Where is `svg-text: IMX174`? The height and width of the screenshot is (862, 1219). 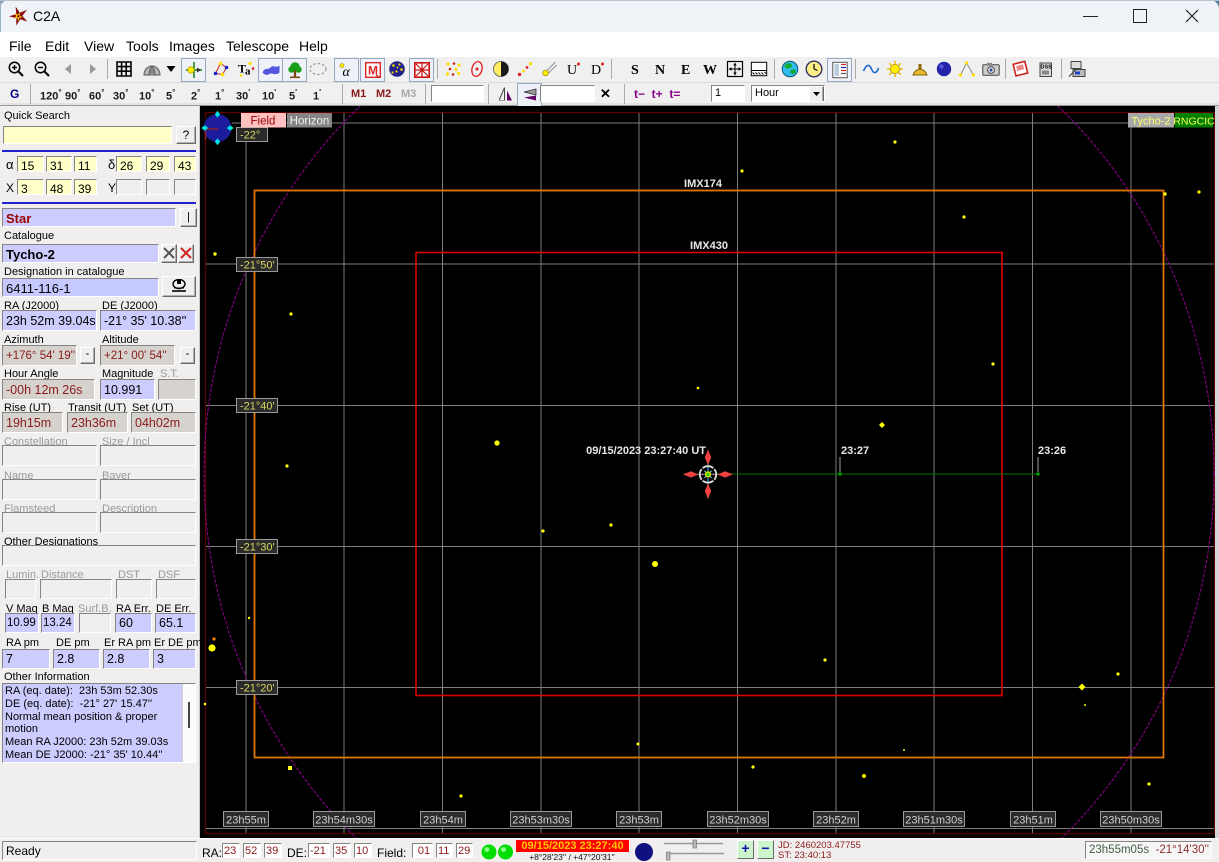 svg-text: IMX174 is located at coordinates (703, 184).